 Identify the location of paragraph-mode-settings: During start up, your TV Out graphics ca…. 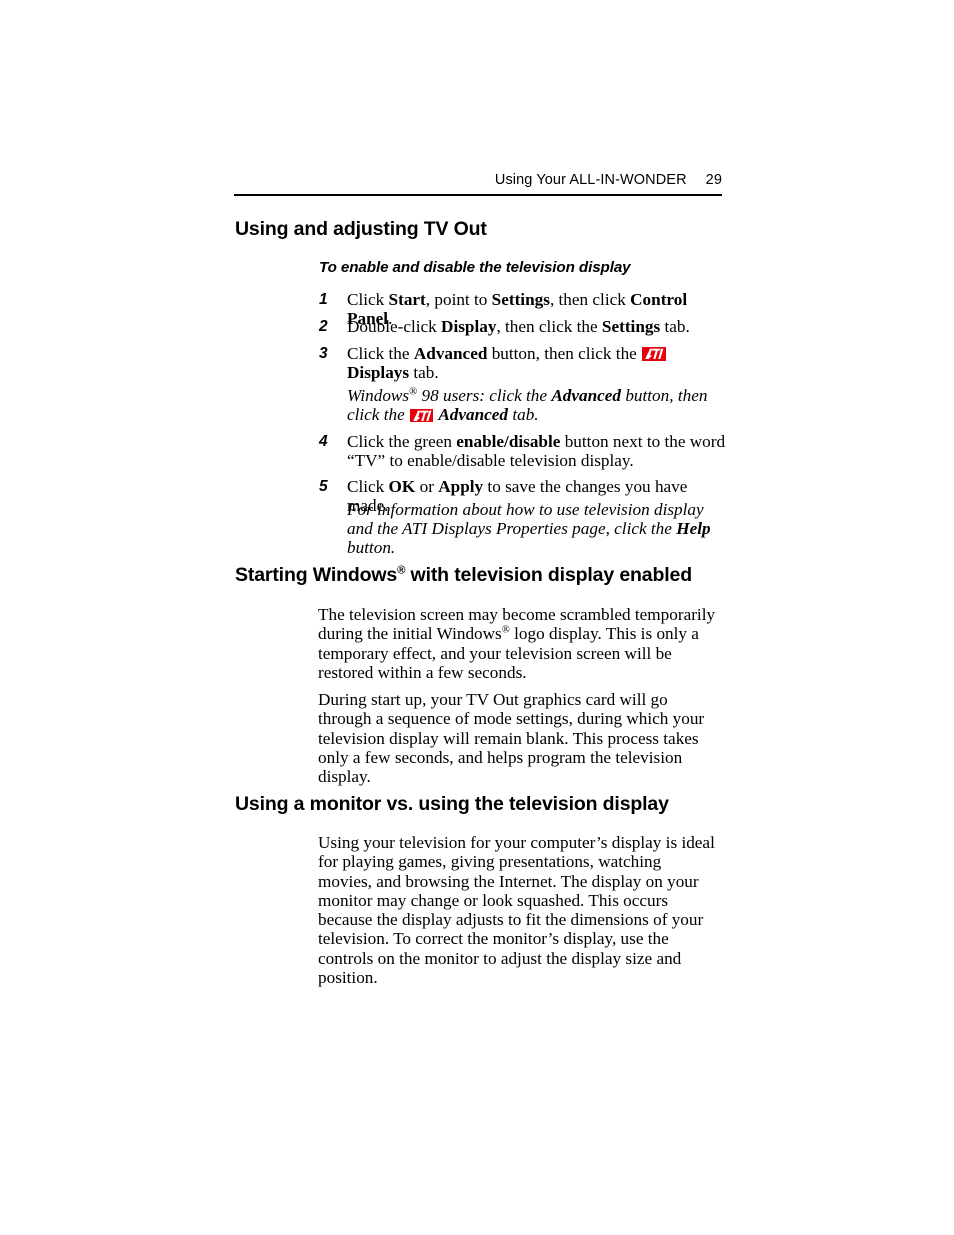
(511, 738).